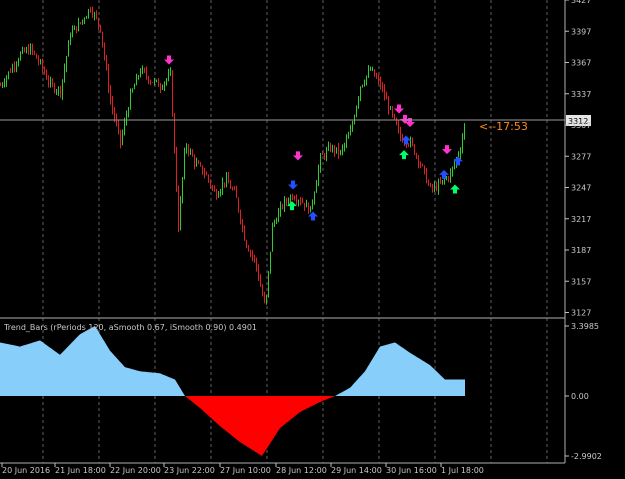 The height and width of the screenshot is (479, 625). What do you see at coordinates (356, 470) in the screenshot?
I see `time-tick-label: 29 Jun 14:00` at bounding box center [356, 470].